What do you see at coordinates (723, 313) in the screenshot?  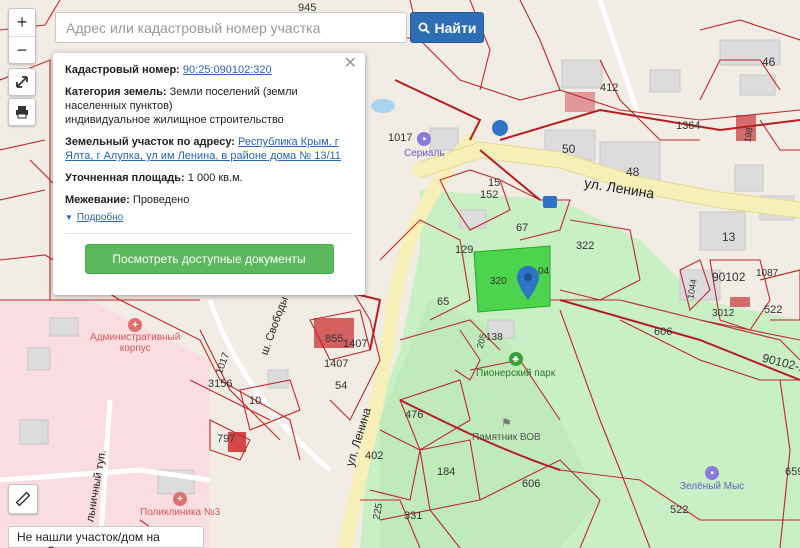 I see `parcel-label: 3012` at bounding box center [723, 313].